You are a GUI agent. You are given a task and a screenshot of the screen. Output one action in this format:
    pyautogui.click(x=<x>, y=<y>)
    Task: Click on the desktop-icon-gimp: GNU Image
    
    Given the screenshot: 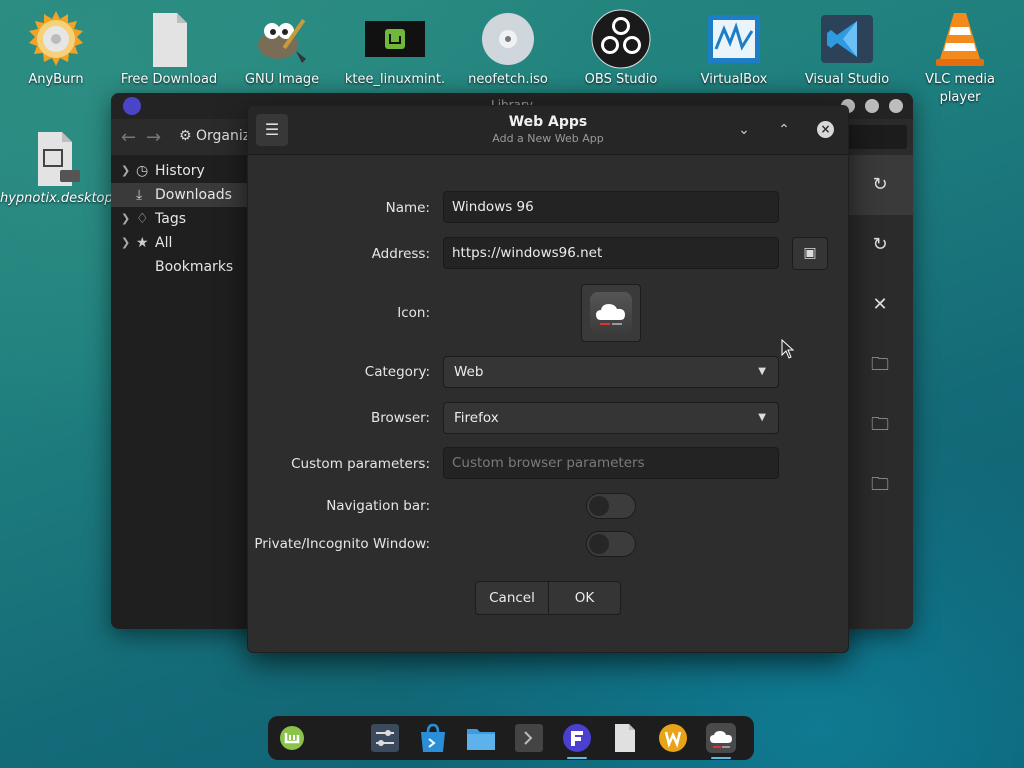 What is the action you would take?
    pyautogui.click(x=282, y=46)
    